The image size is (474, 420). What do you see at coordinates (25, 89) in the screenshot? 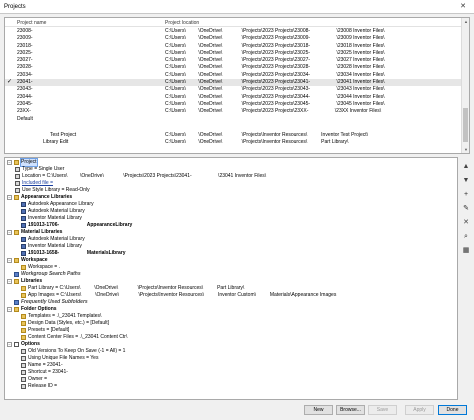
I see `project-name: 23043-` at bounding box center [25, 89].